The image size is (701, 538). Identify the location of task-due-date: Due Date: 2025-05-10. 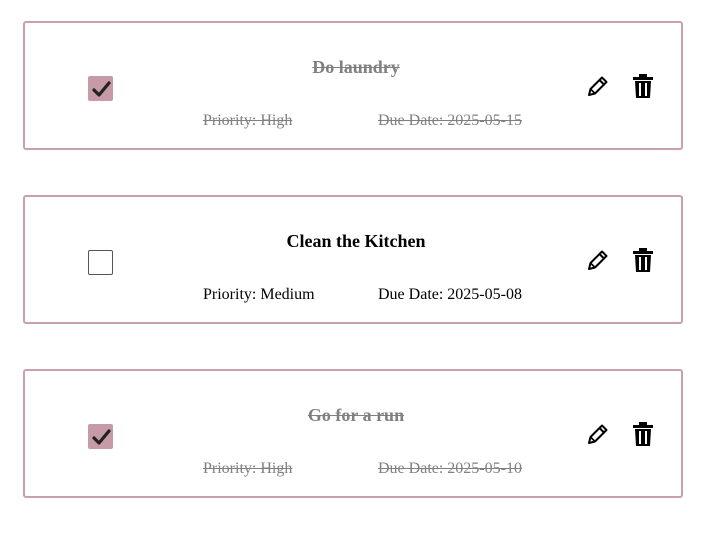
(450, 468).